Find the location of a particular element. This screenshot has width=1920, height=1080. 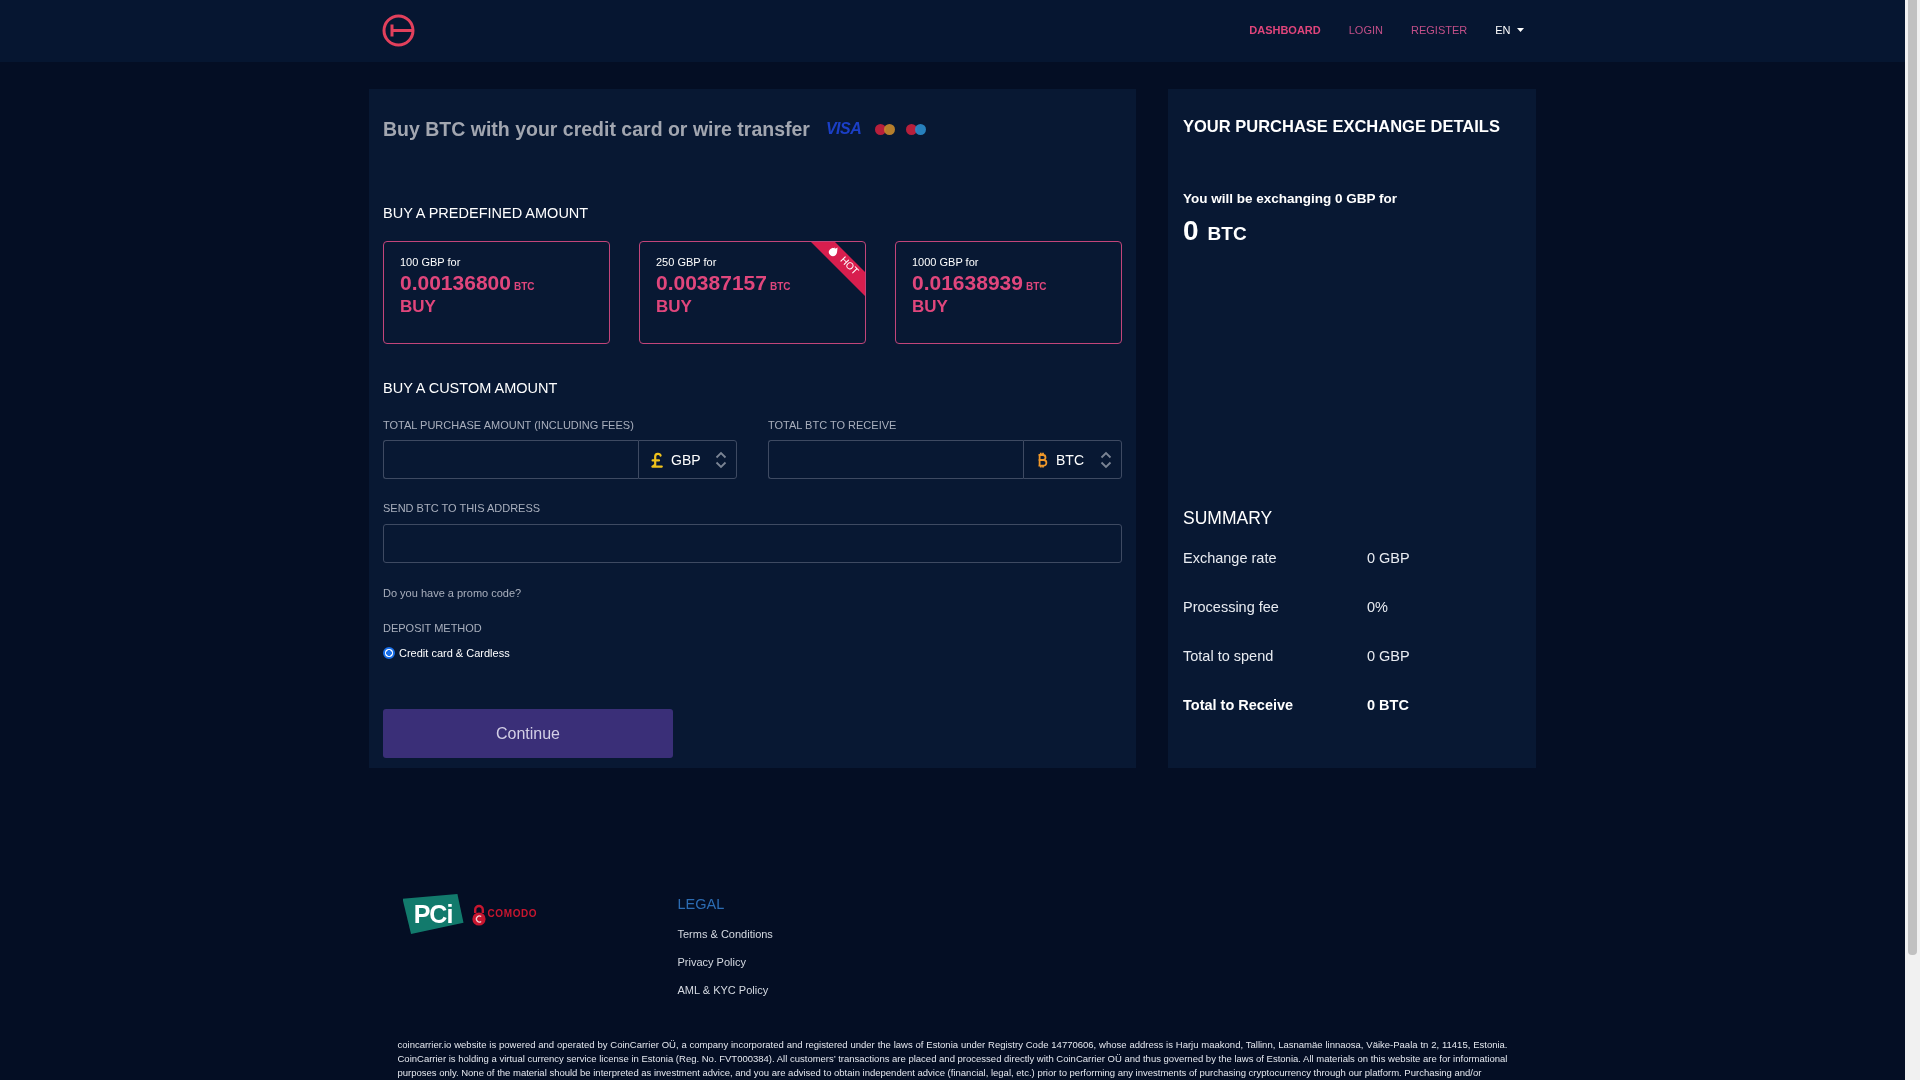

offer-label: 100 GBP for is located at coordinates (430, 262).